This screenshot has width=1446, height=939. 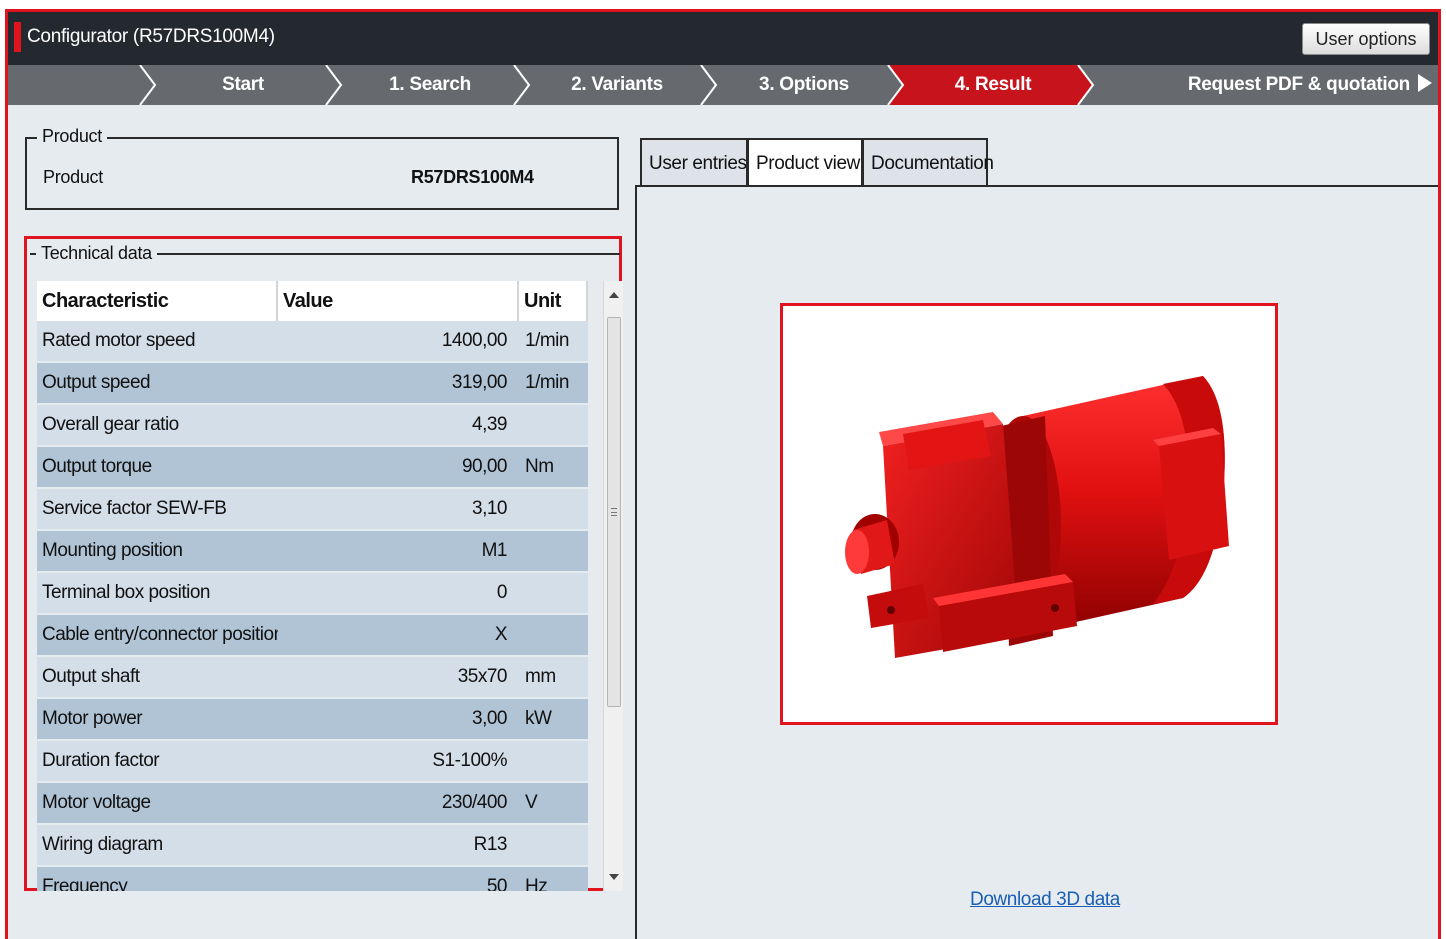 I want to click on cell-value: 90,00, so click(x=398, y=468).